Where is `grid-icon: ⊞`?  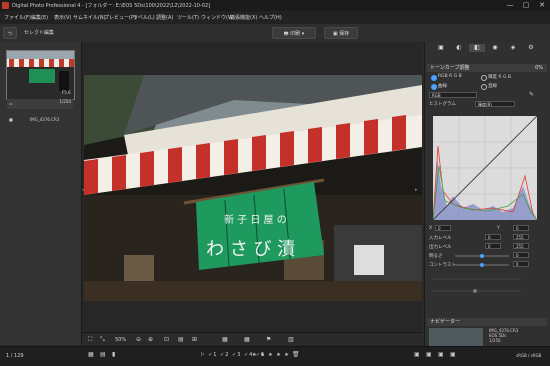
grid-icon: ⊞ is located at coordinates (194, 339).